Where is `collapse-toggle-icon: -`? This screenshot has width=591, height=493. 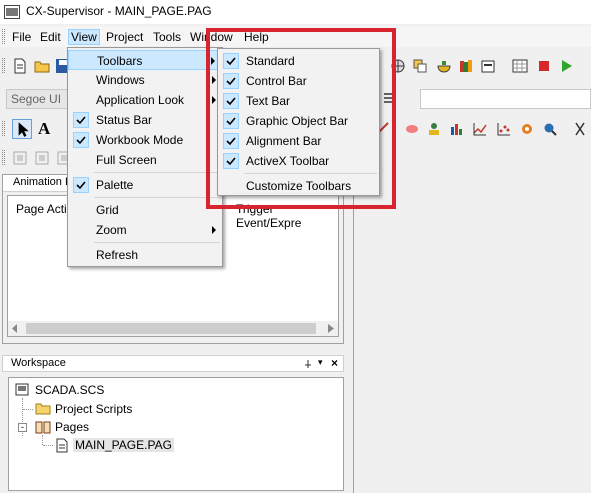 collapse-toggle-icon: - is located at coordinates (22, 427).